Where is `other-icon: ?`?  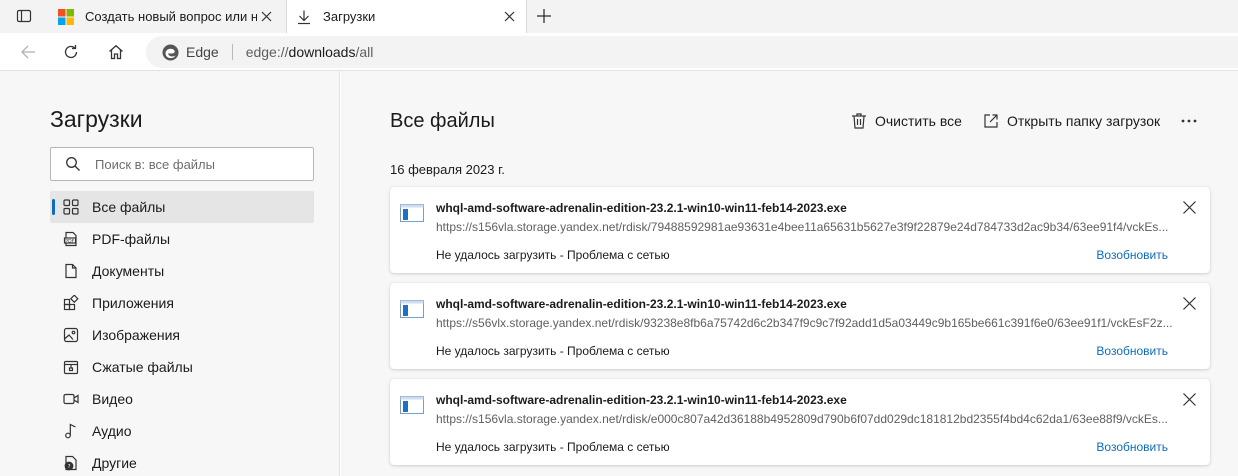 other-icon: ? is located at coordinates (71, 463).